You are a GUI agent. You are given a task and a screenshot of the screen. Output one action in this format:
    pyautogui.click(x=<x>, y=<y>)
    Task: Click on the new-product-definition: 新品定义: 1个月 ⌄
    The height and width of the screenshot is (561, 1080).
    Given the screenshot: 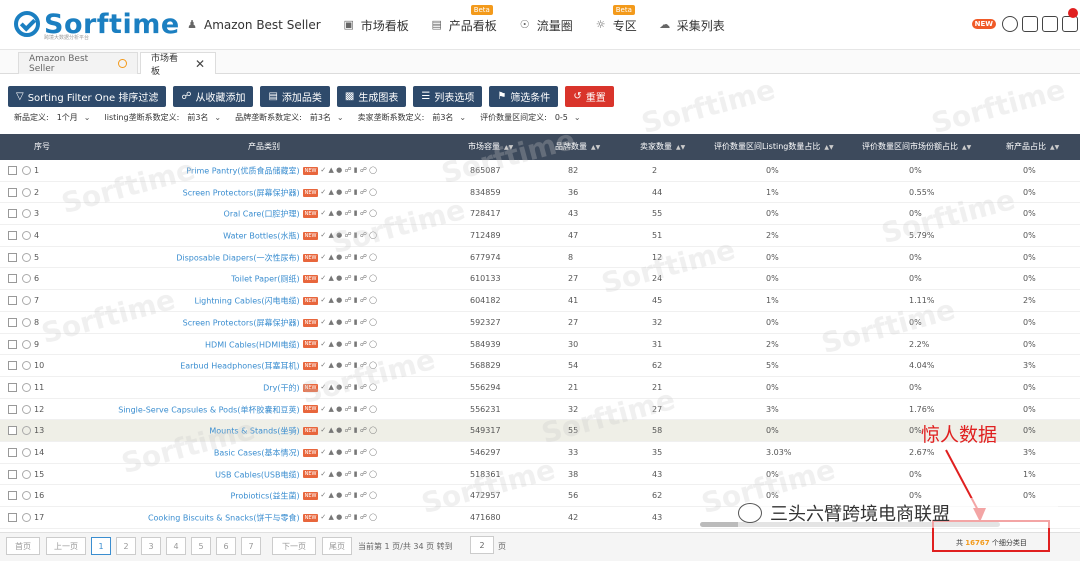 What is the action you would take?
    pyautogui.click(x=52, y=117)
    